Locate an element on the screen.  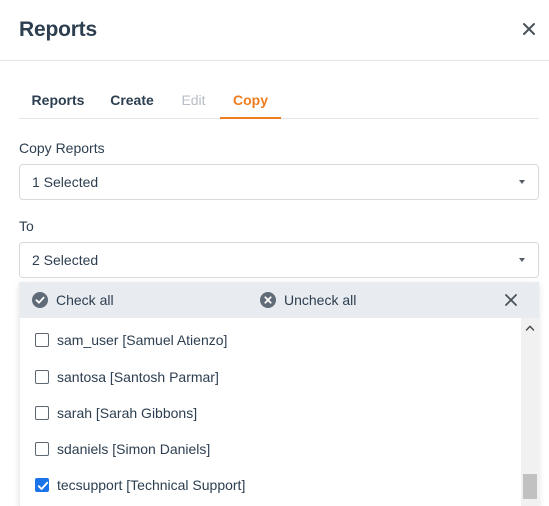
tab-edit: Edit is located at coordinates (193, 100).